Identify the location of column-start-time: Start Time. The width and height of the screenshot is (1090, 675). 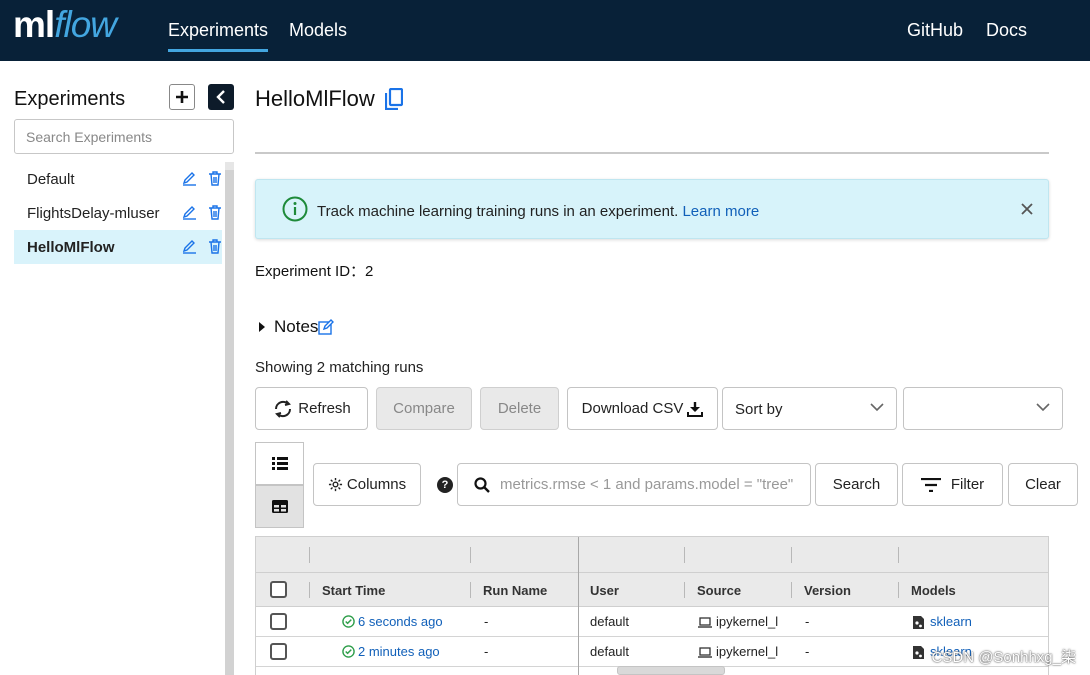
(353, 590).